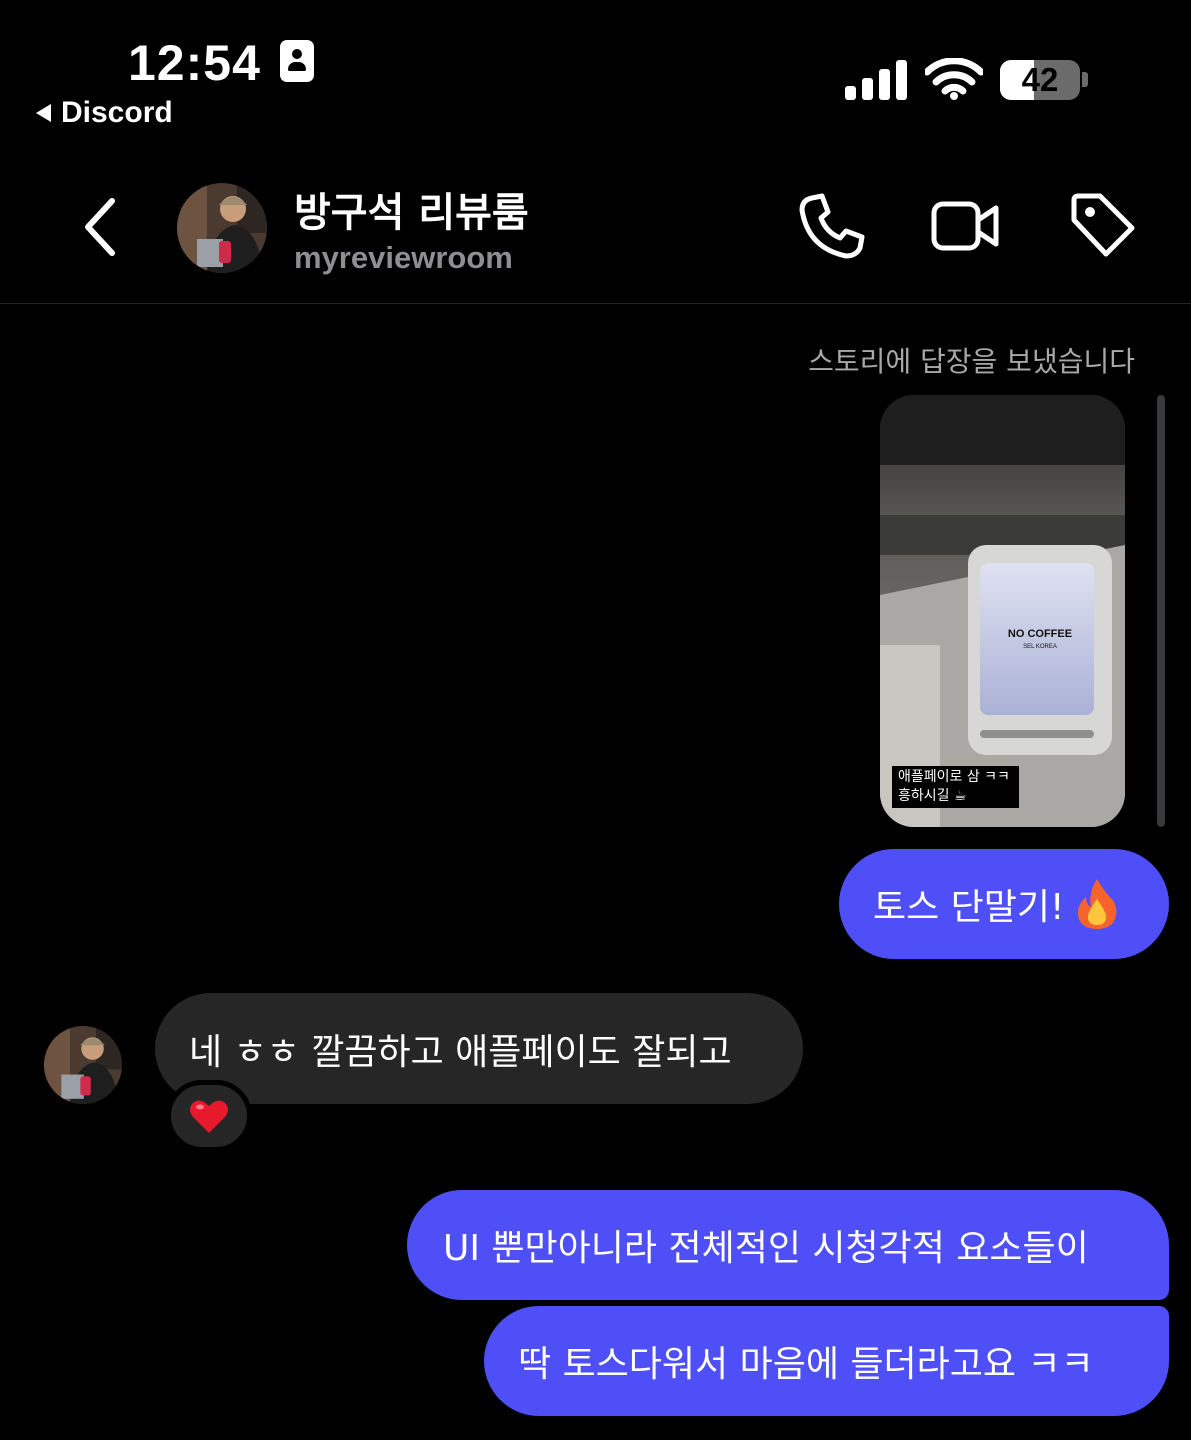 This screenshot has width=1191, height=1440. What do you see at coordinates (1085, 79) in the screenshot?
I see `battery-cap` at bounding box center [1085, 79].